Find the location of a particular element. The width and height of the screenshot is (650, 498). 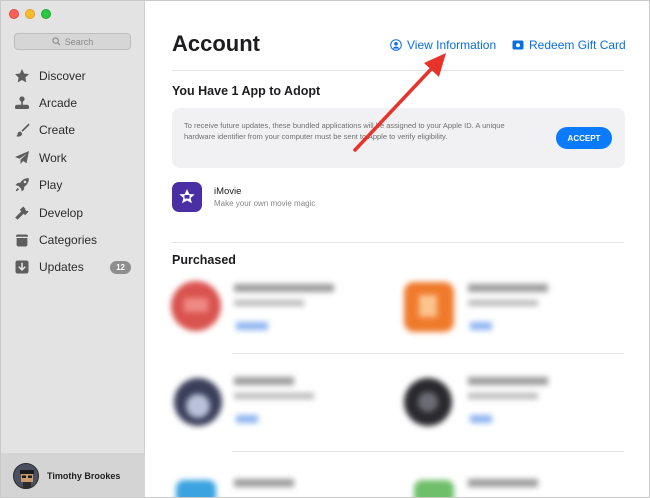

sidebar-item-develop: Develop is located at coordinates (73, 212).